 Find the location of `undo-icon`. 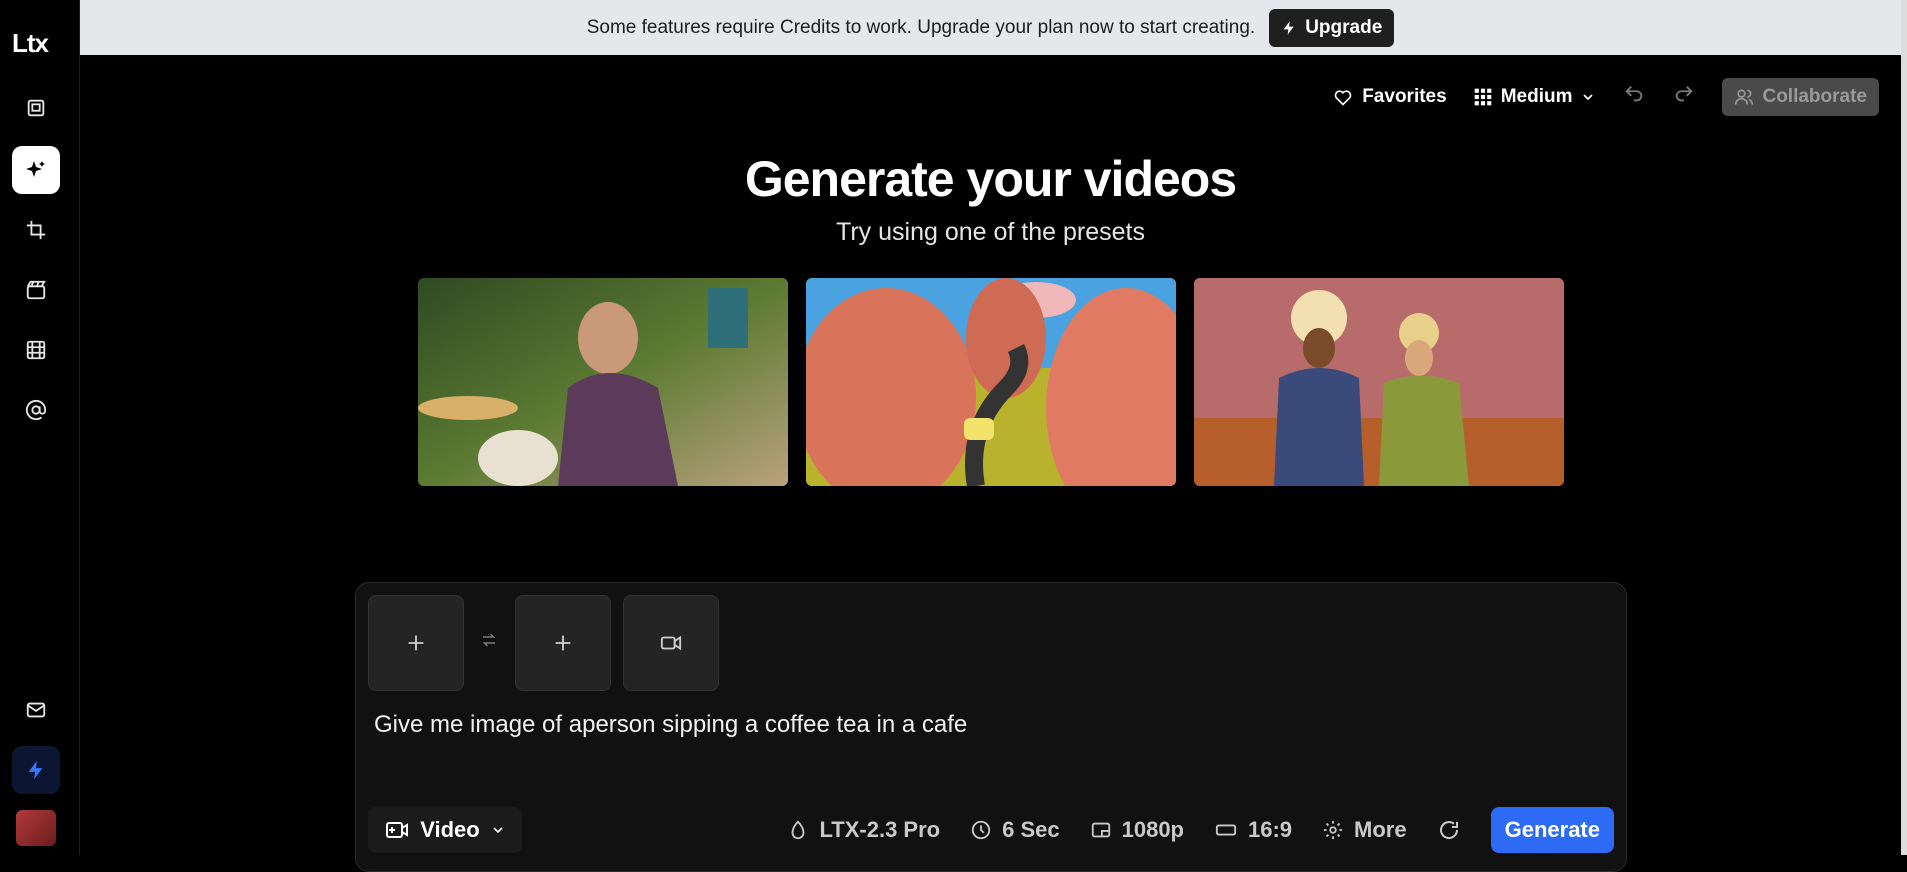

undo-icon is located at coordinates (1634, 94).